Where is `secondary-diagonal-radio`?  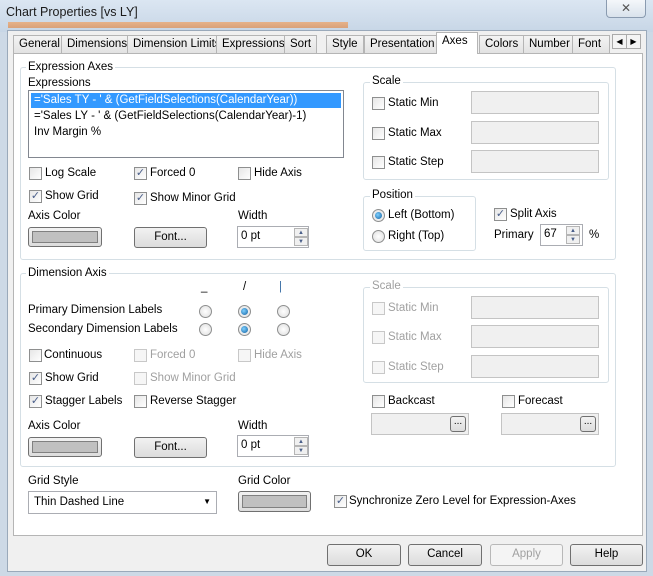 secondary-diagonal-radio is located at coordinates (244, 329).